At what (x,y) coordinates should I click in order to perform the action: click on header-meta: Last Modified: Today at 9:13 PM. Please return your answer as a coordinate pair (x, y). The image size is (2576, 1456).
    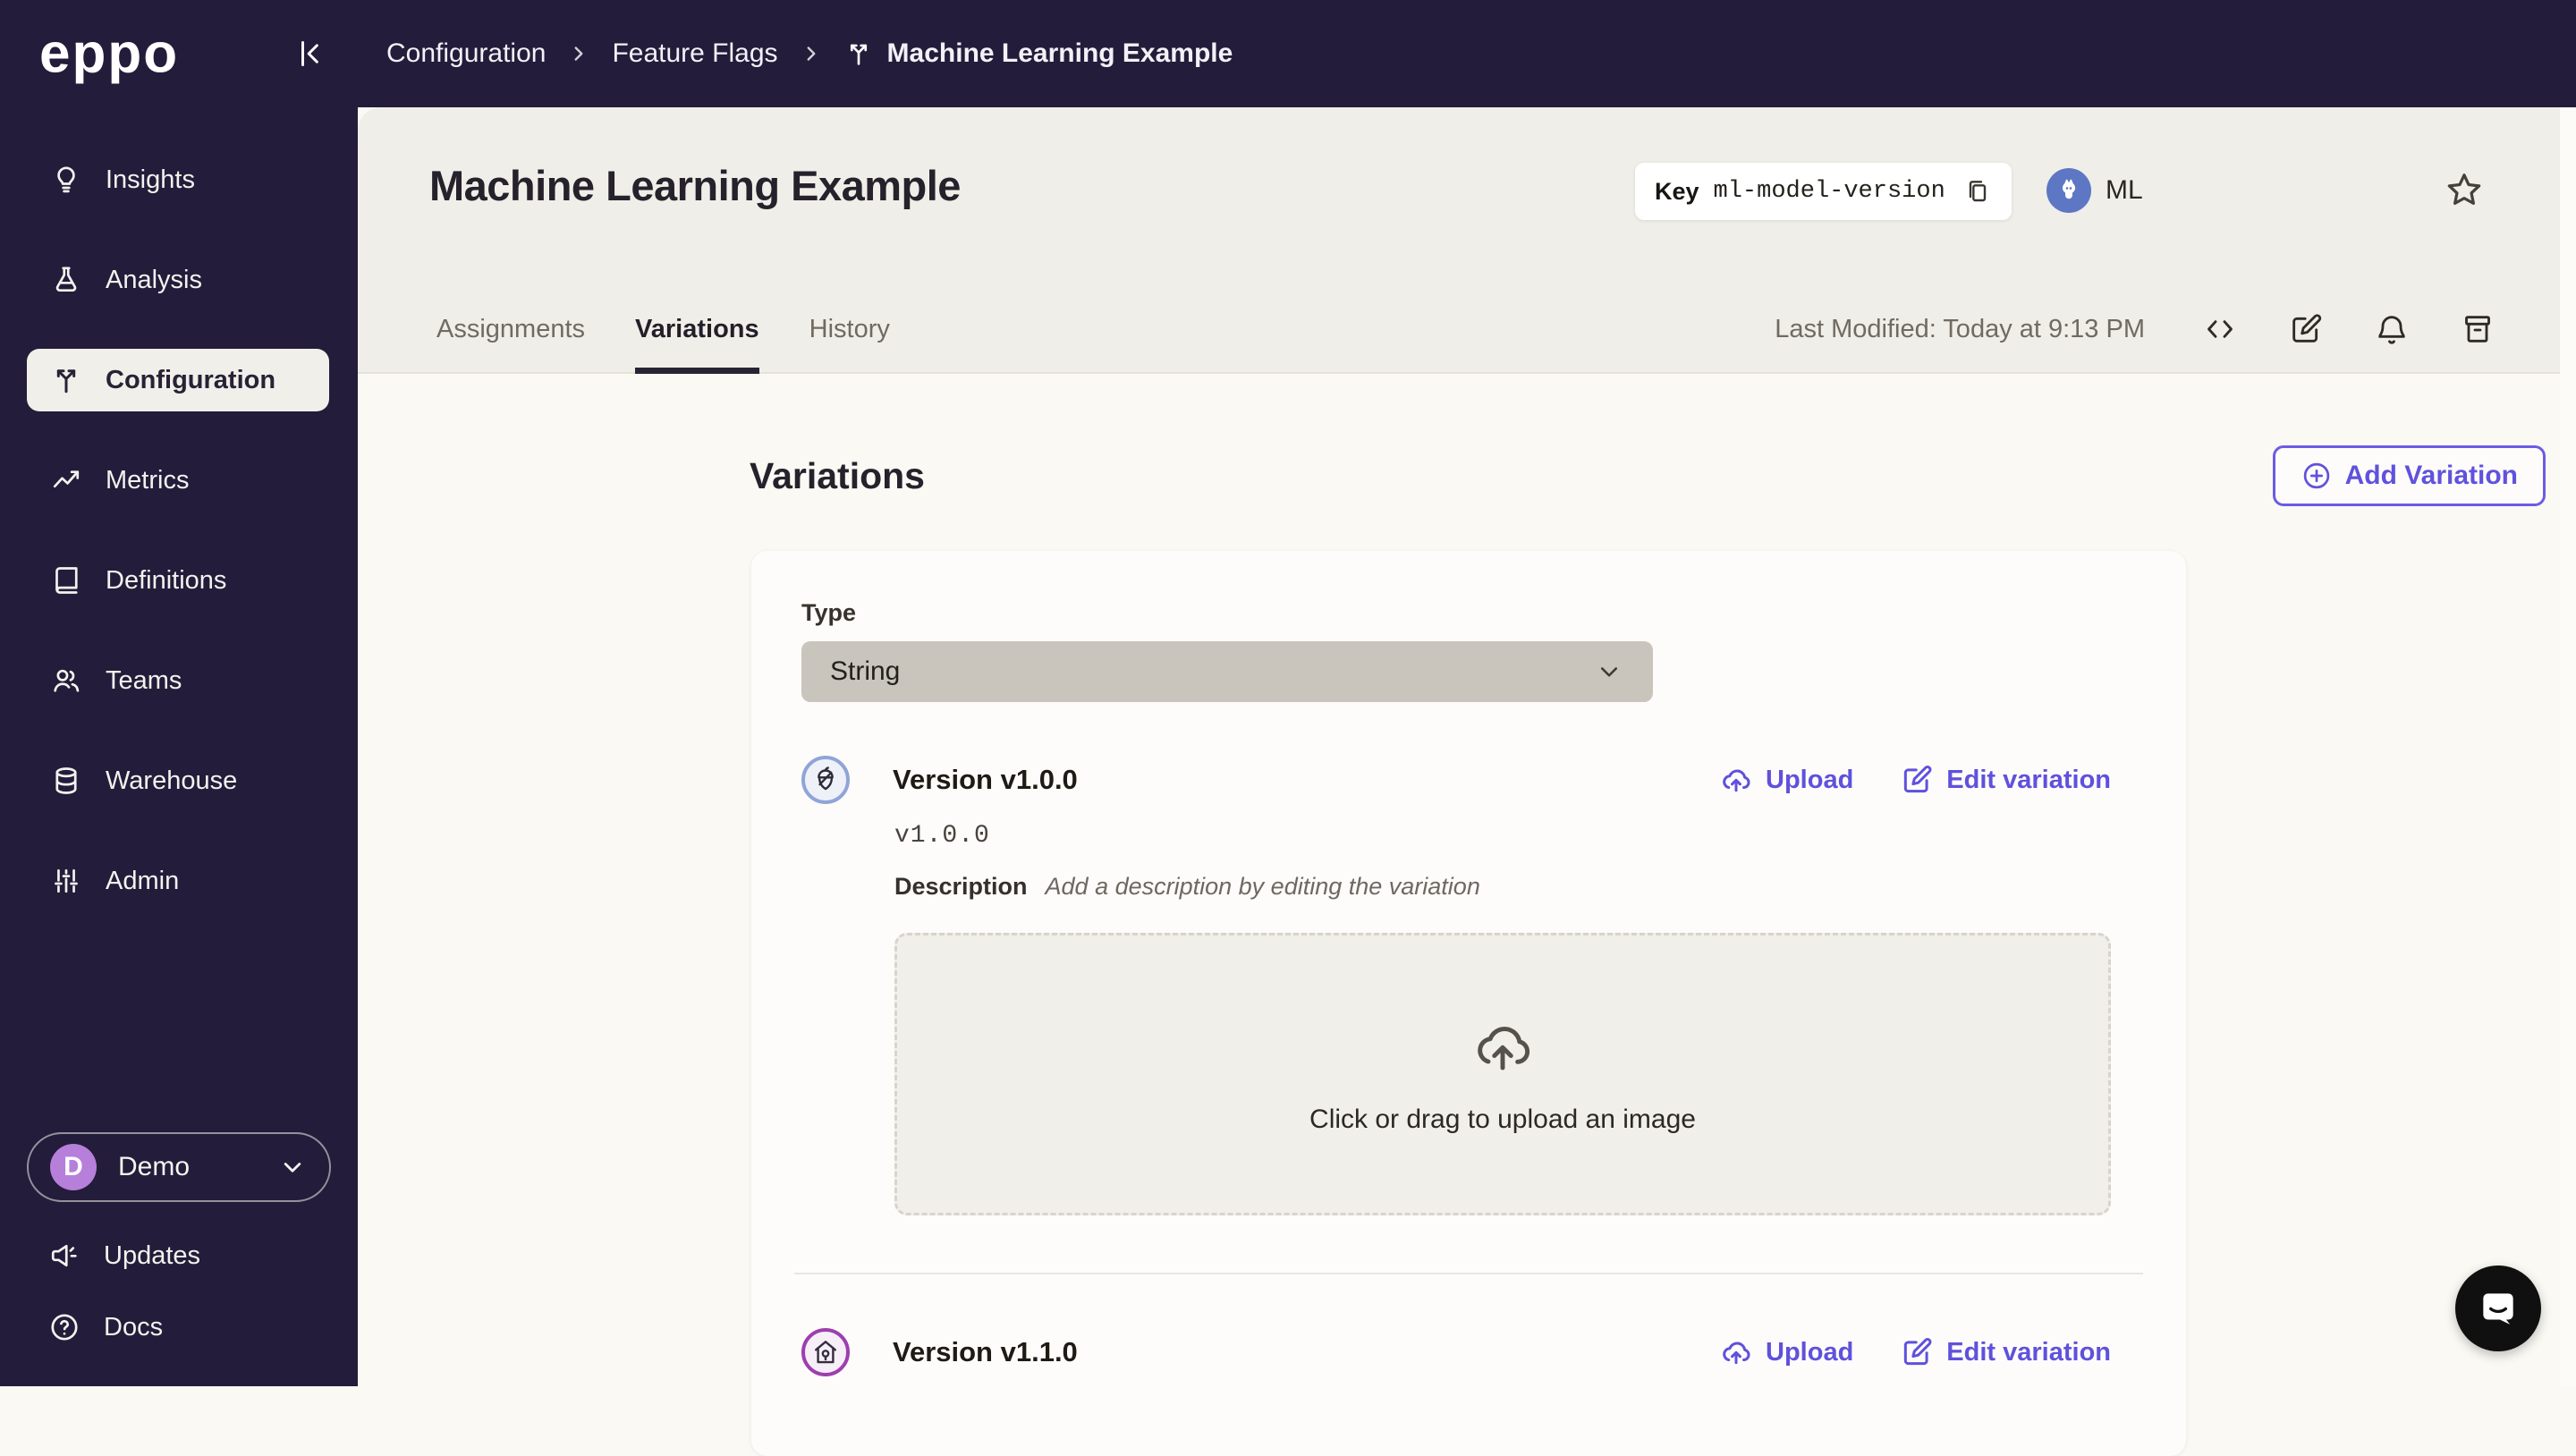
    Looking at the image, I should click on (2135, 329).